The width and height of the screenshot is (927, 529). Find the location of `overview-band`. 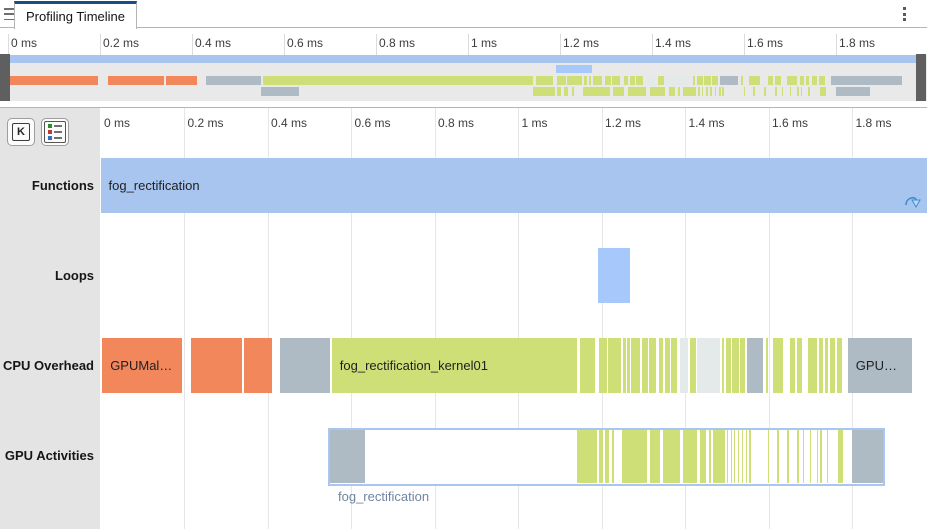

overview-band is located at coordinates (463, 78).